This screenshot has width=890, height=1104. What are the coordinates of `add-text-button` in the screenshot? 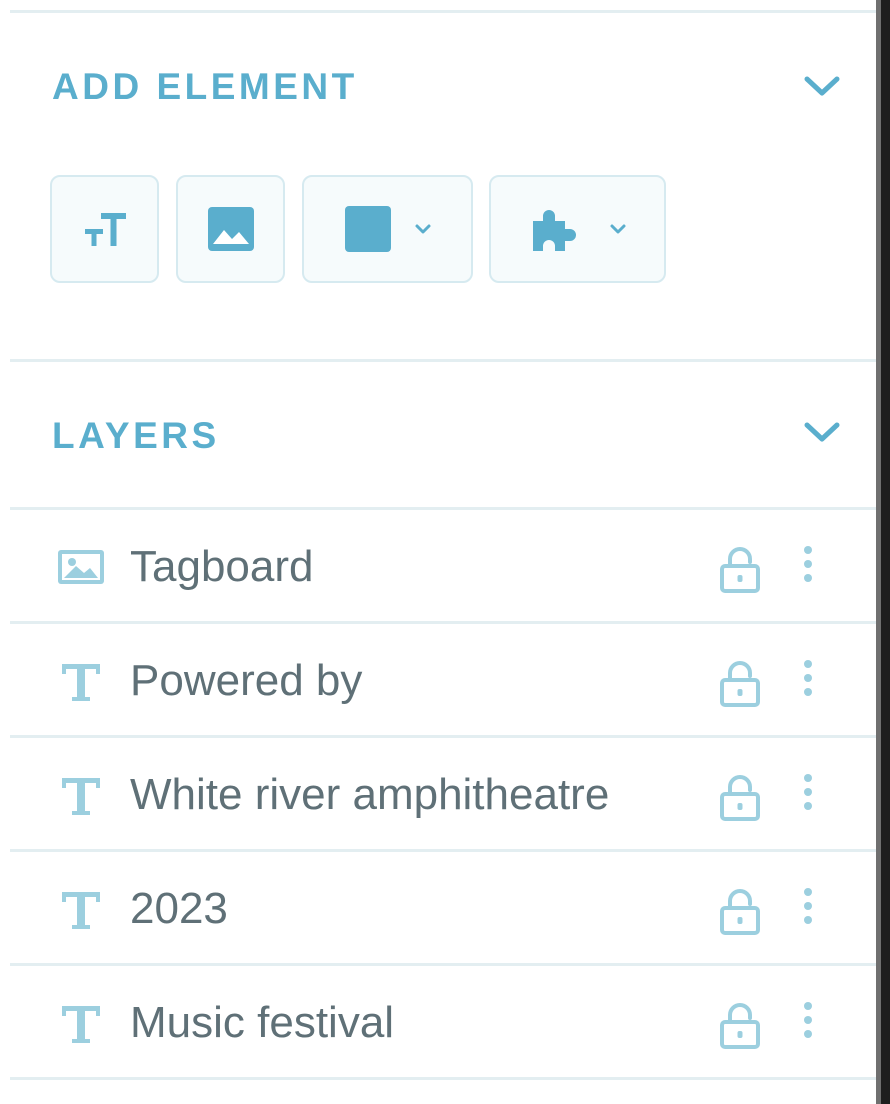 It's located at (104, 229).